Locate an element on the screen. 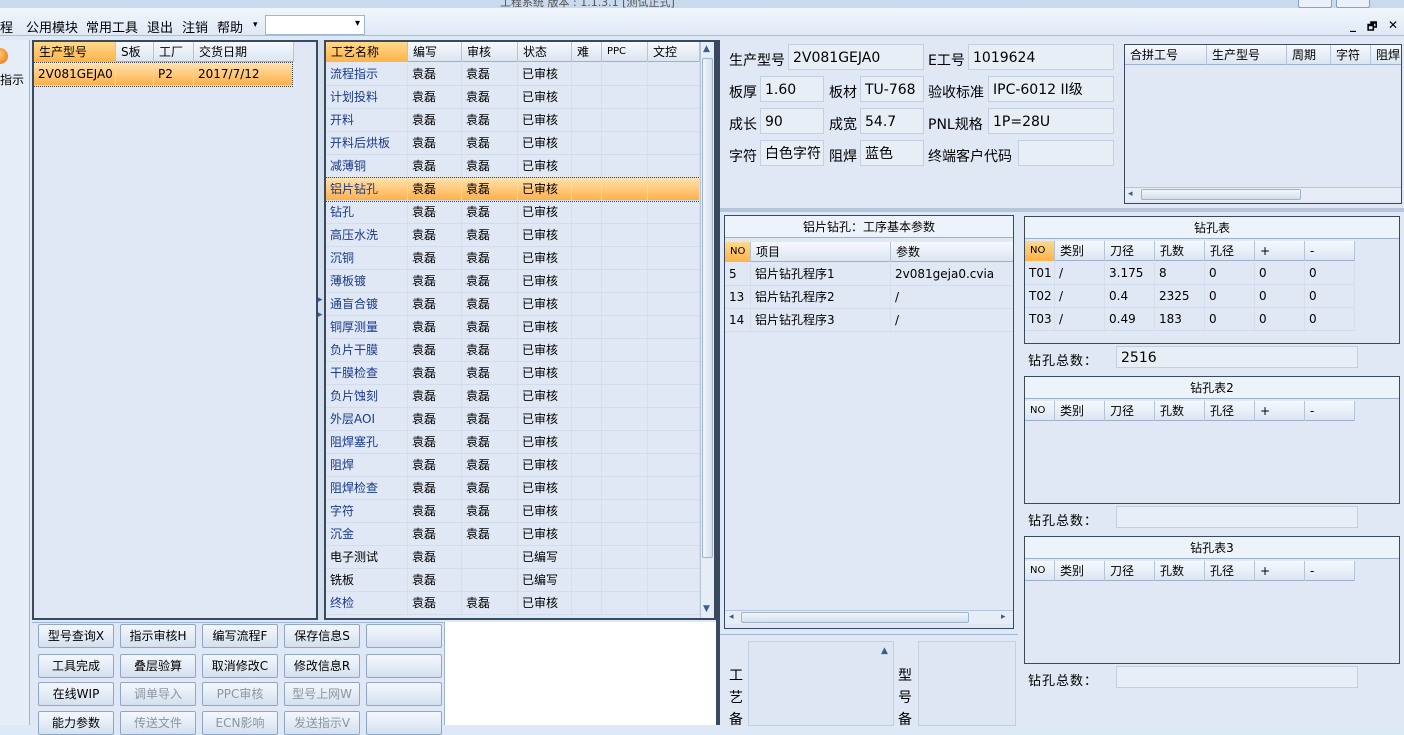 This screenshot has height=735, width=1404. table-row: 沉金 袁磊 袁磊 已审核 is located at coordinates (513, 534).